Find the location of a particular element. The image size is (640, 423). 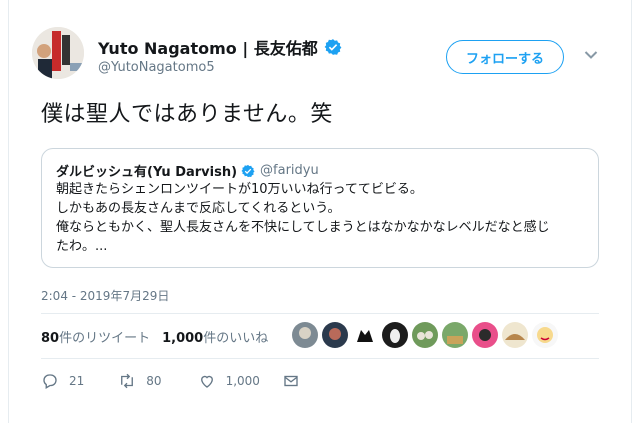

likes-stat-count: 1,000 is located at coordinates (183, 338).